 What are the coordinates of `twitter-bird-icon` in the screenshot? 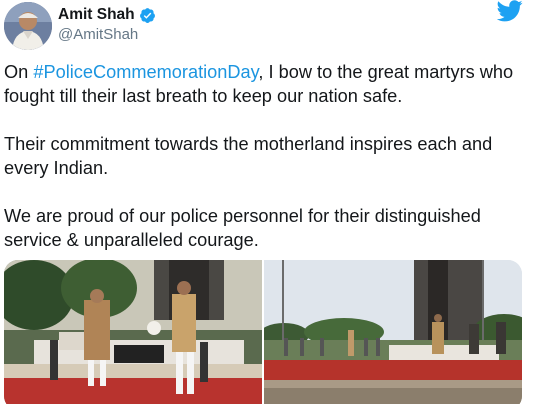 It's located at (510, 11).